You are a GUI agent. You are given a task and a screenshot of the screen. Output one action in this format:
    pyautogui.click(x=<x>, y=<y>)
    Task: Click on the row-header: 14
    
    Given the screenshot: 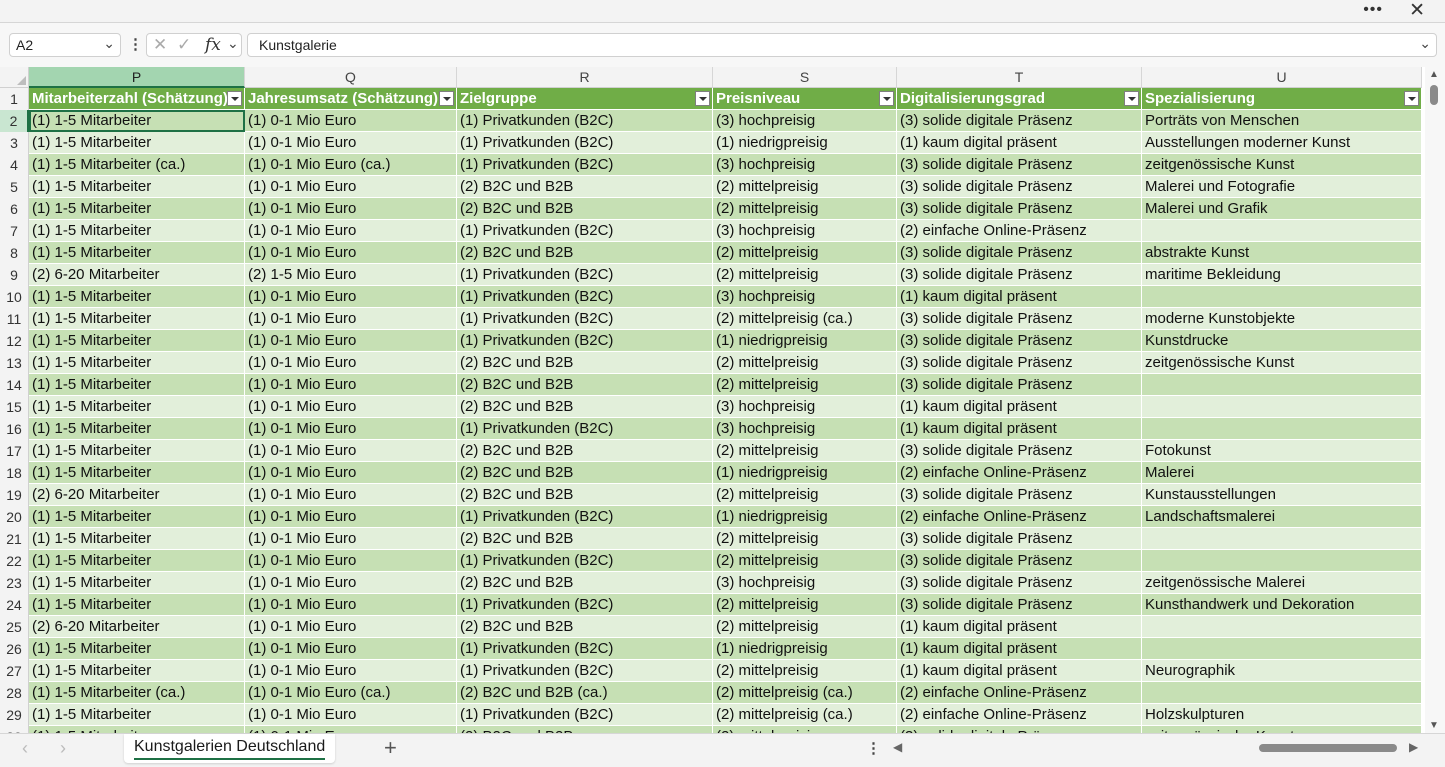 What is the action you would take?
    pyautogui.click(x=14, y=385)
    